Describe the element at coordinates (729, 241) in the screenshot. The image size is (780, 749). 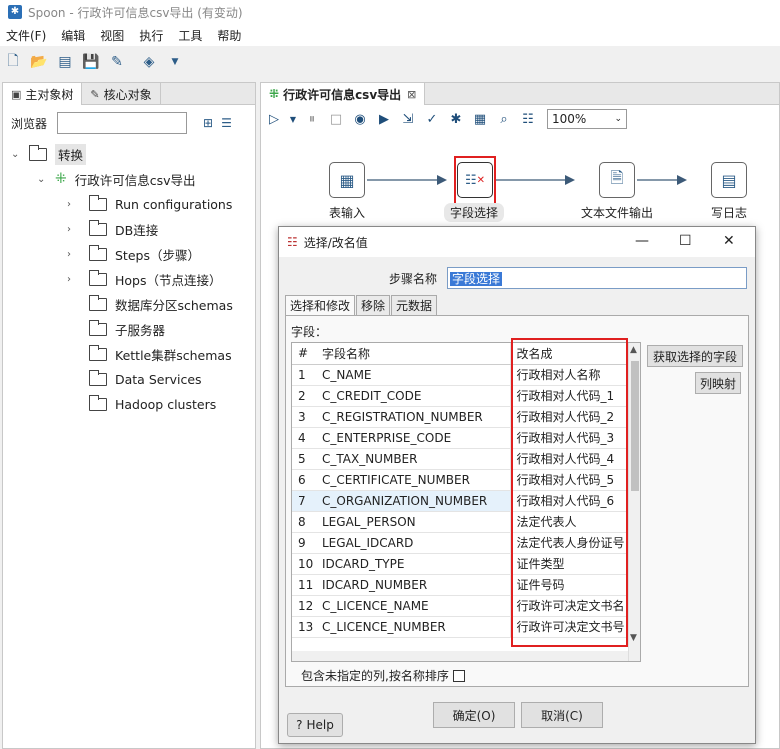
I see `close-icon: ✕` at that location.